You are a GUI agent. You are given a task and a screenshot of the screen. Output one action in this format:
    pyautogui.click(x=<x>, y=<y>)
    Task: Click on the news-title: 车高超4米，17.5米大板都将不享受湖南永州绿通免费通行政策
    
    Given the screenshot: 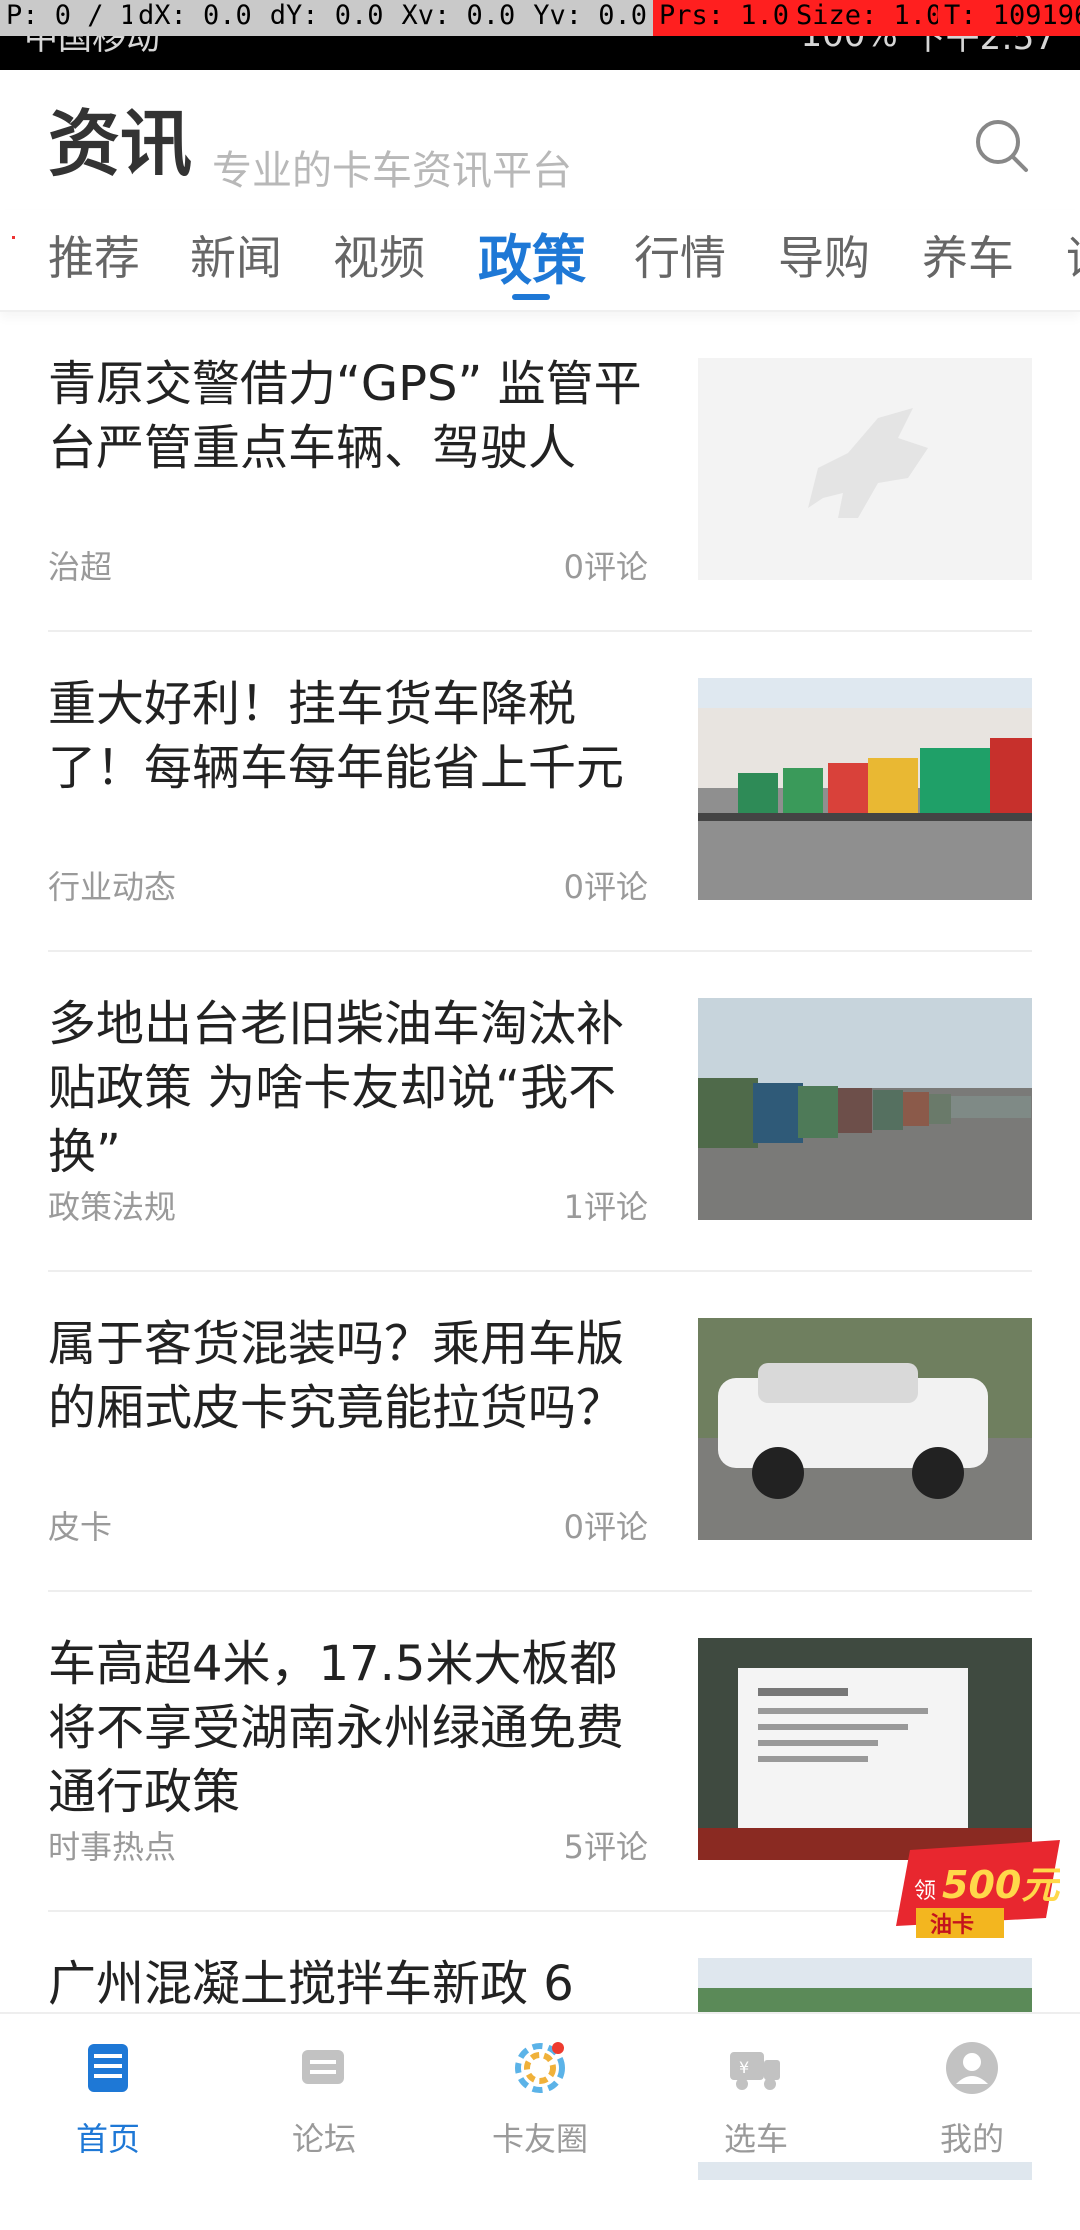 What is the action you would take?
    pyautogui.click(x=348, y=1728)
    